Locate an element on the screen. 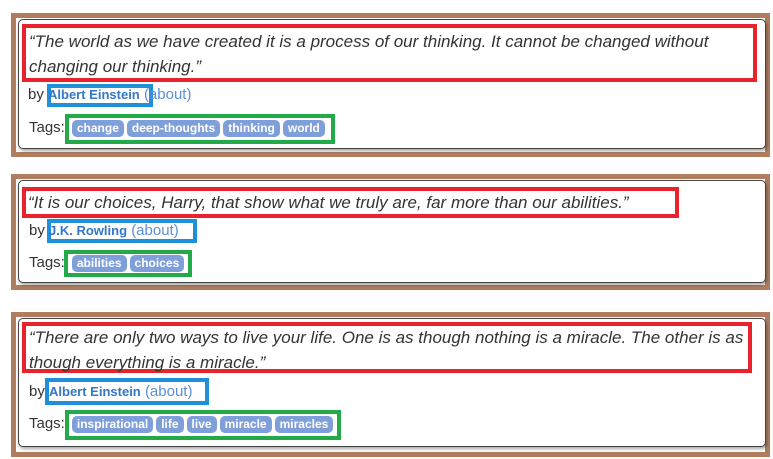 The image size is (773, 459). tags-row-2: Tags: abilities choices is located at coordinates (108, 263).